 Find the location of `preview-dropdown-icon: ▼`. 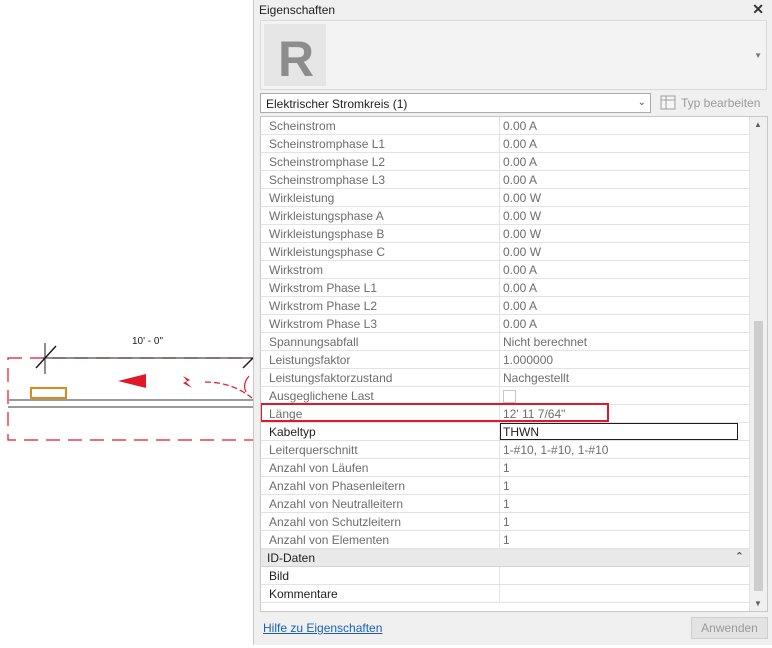

preview-dropdown-icon: ▼ is located at coordinates (758, 55).